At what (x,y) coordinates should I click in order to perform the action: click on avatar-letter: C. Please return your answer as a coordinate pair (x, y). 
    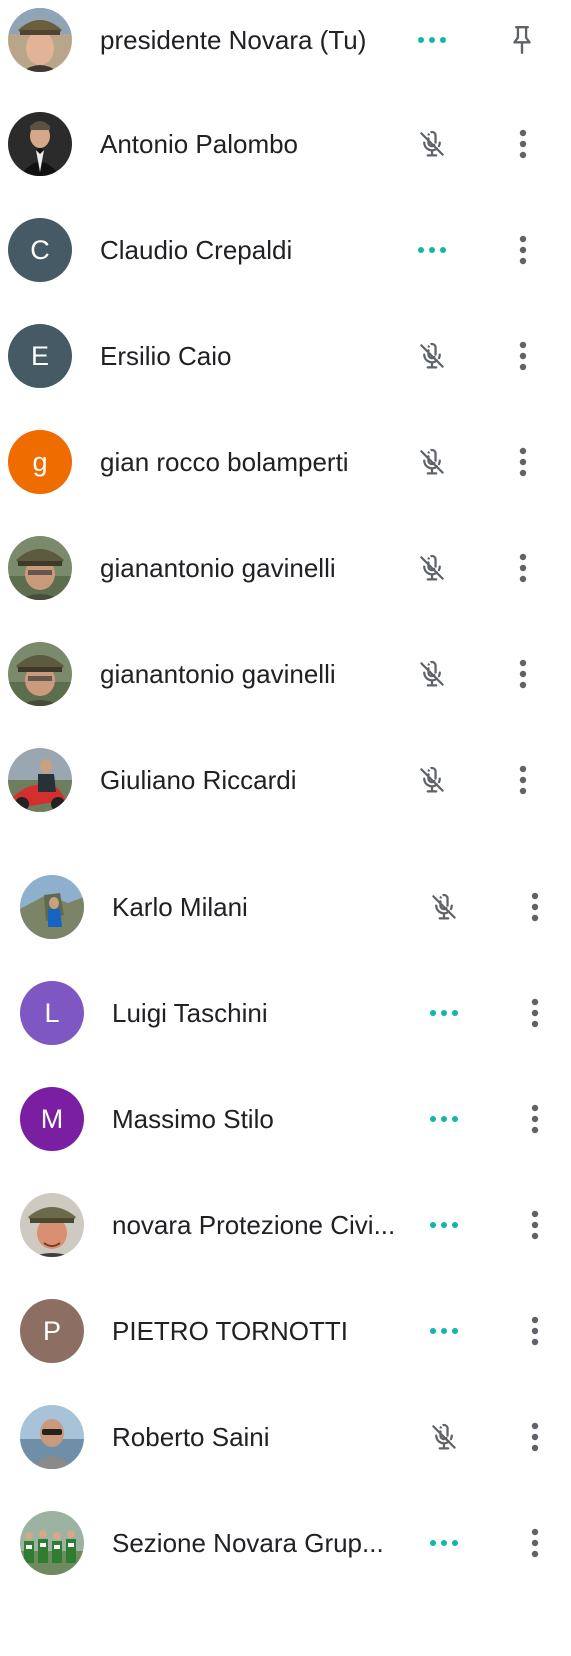
    Looking at the image, I should click on (40, 250).